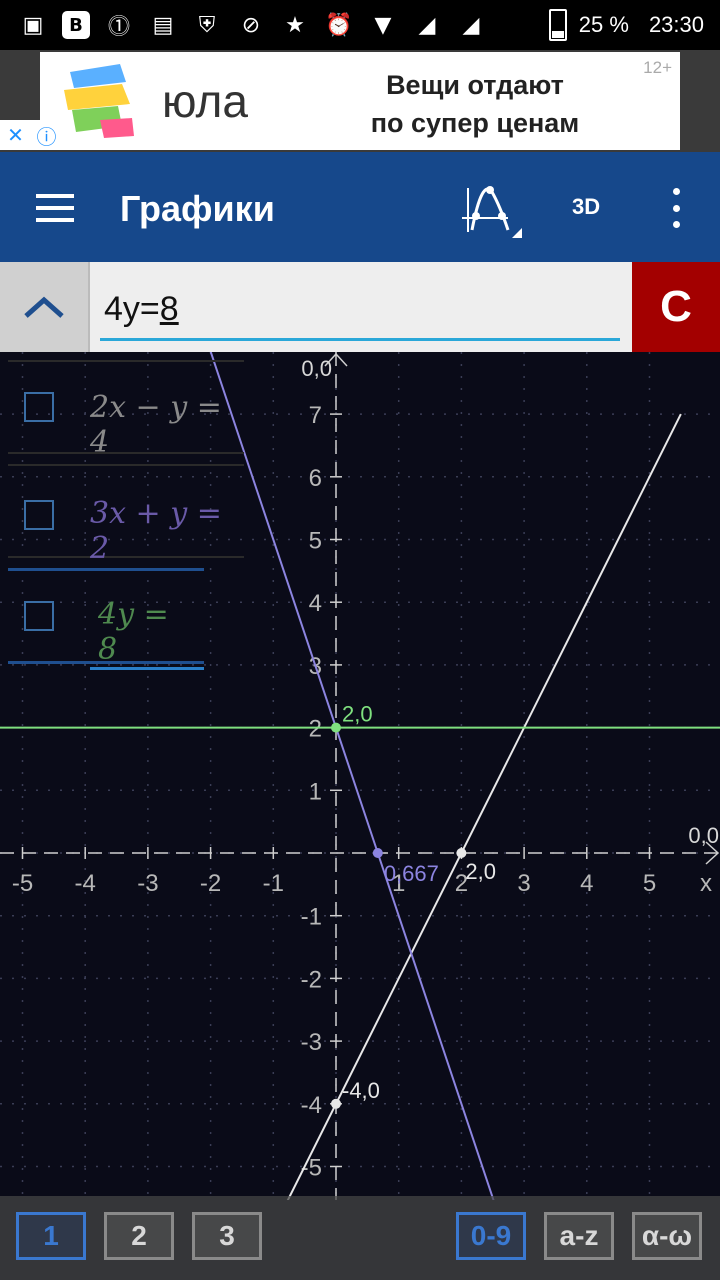 The width and height of the screenshot is (720, 1280). I want to click on equation-item: 2x − y = 4, so click(126, 410).